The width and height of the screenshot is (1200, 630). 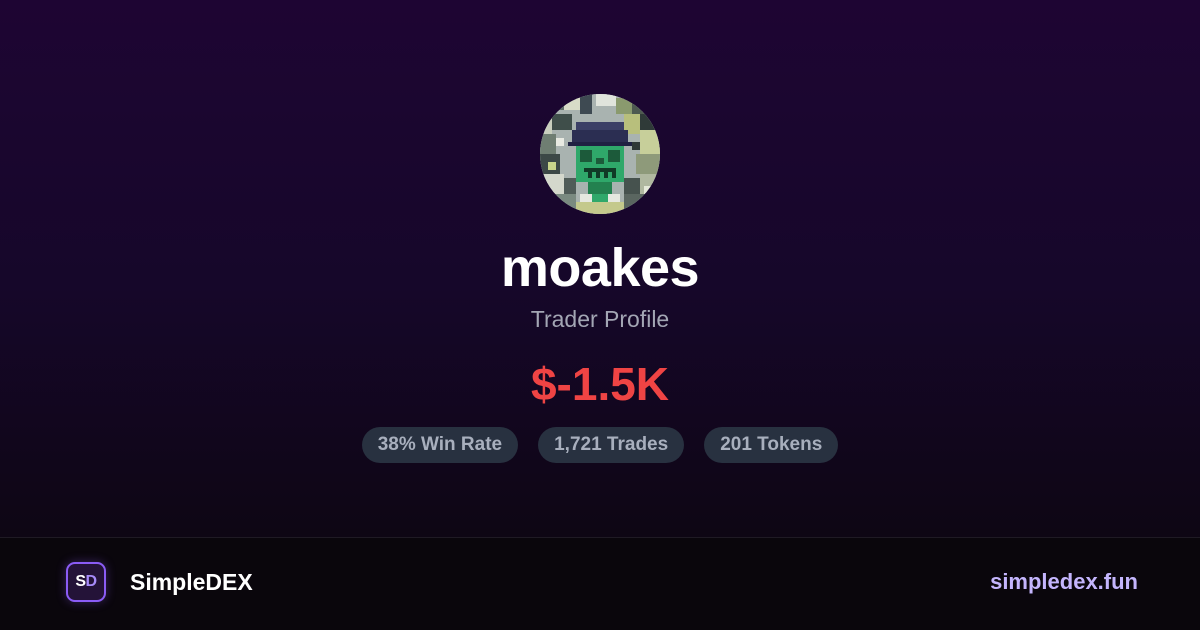 I want to click on logo-letter-d: D, so click(x=91, y=581).